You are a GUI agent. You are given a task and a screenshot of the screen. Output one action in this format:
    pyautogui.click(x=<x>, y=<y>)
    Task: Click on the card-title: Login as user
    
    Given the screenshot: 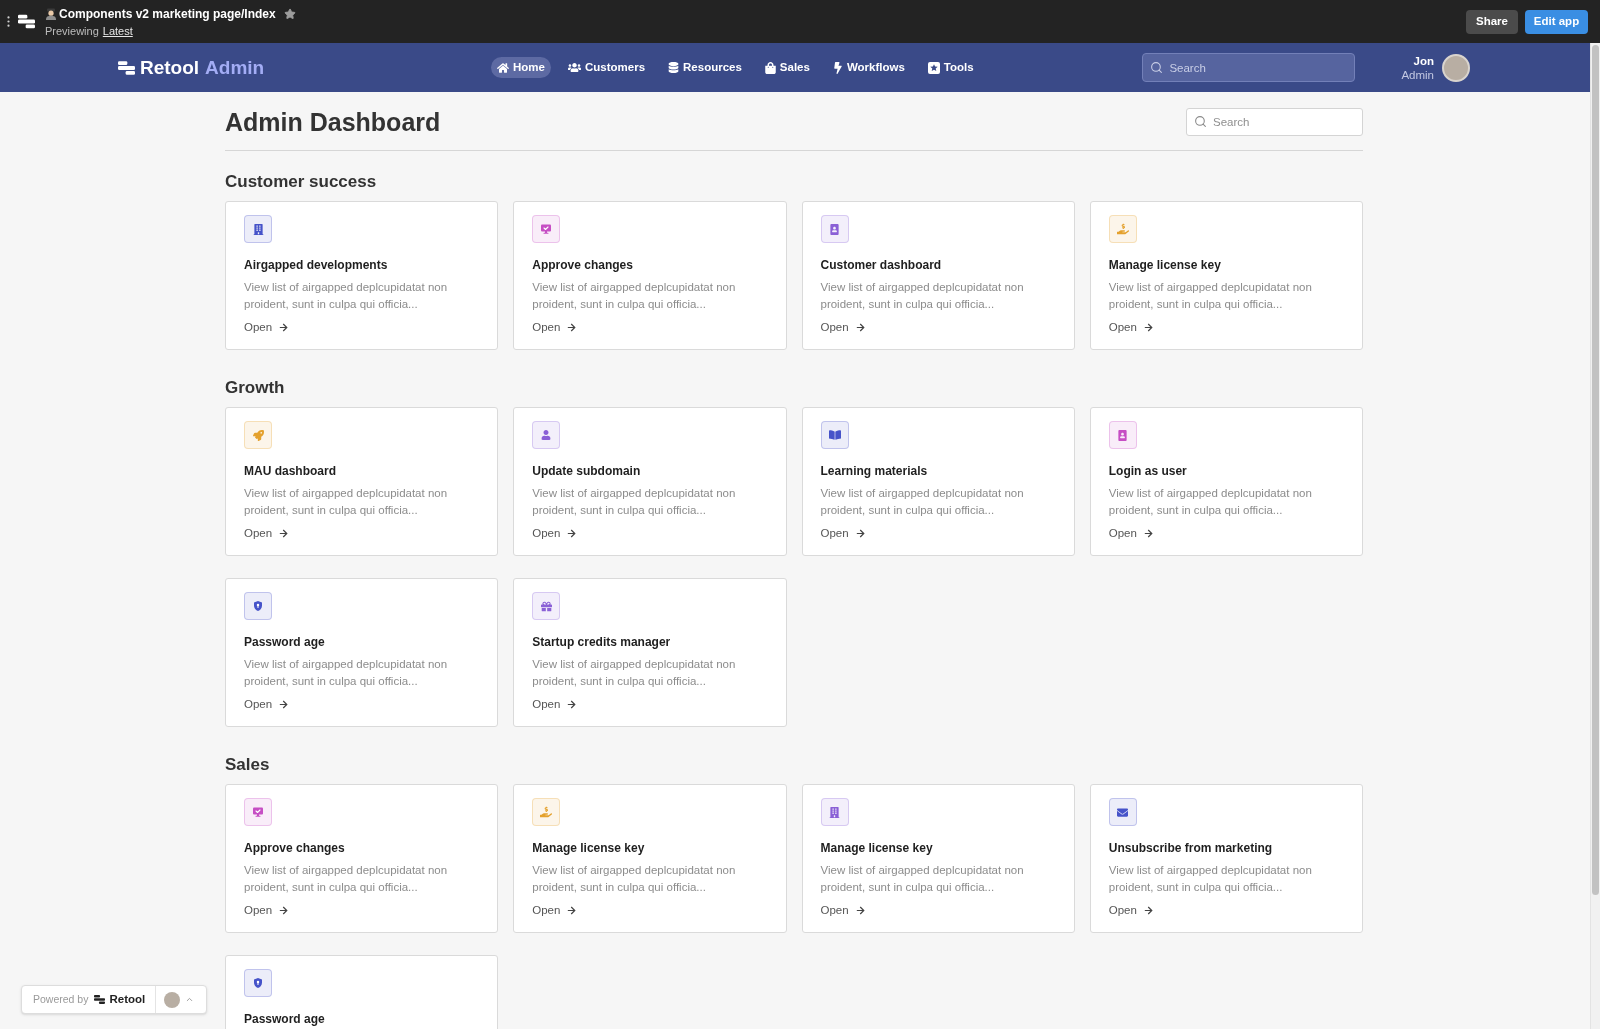 What is the action you would take?
    pyautogui.click(x=1147, y=471)
    